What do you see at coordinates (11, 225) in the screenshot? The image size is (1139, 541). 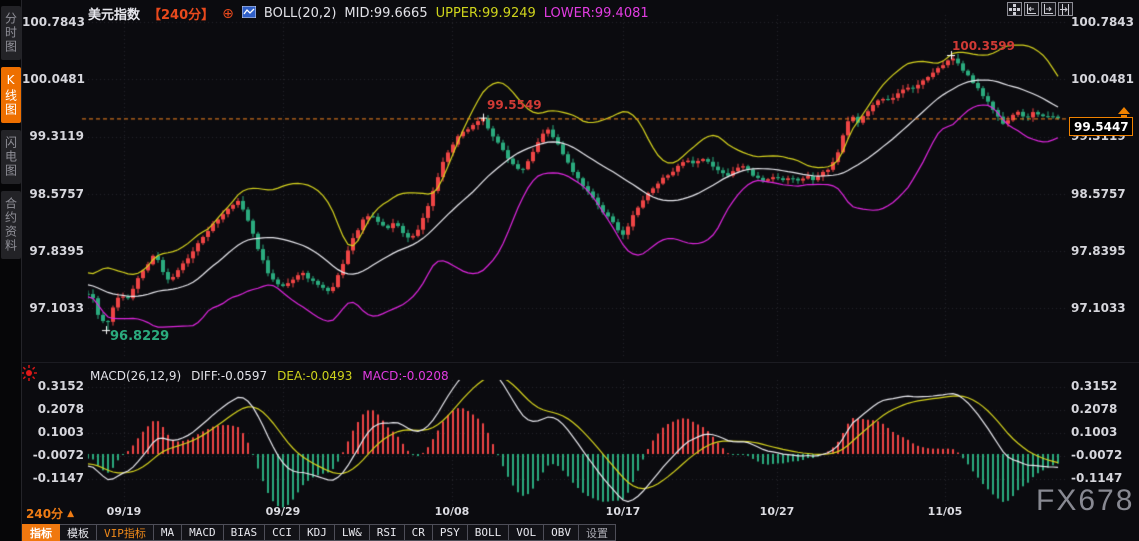 I see `sidebar-tab-contract-info: 合约资料` at bounding box center [11, 225].